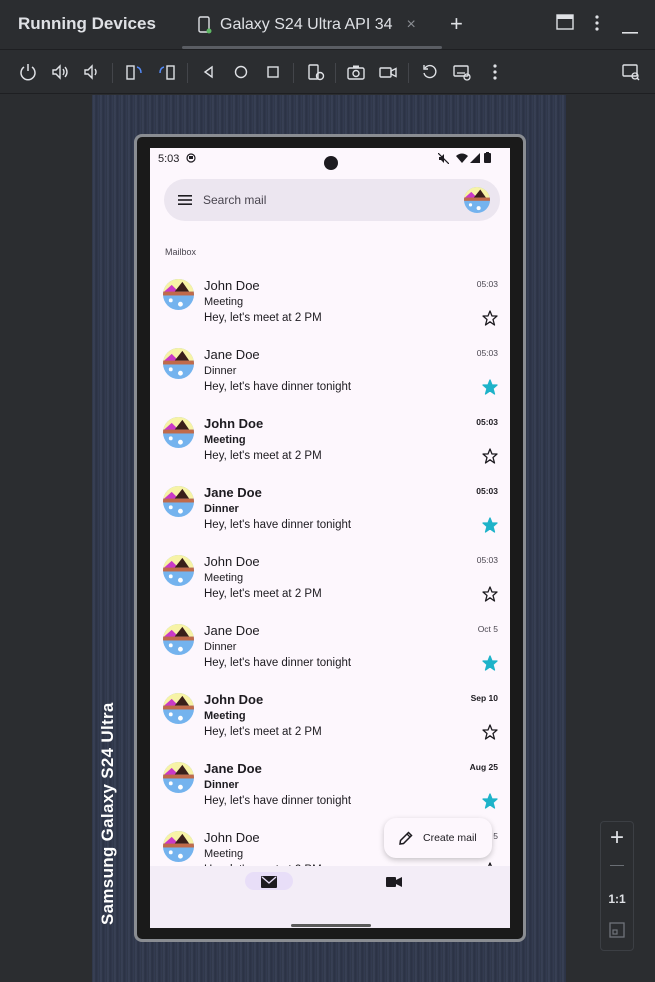 This screenshot has width=655, height=982. Describe the element at coordinates (483, 767) in the screenshot. I see `mail-time: Aug 25` at that location.